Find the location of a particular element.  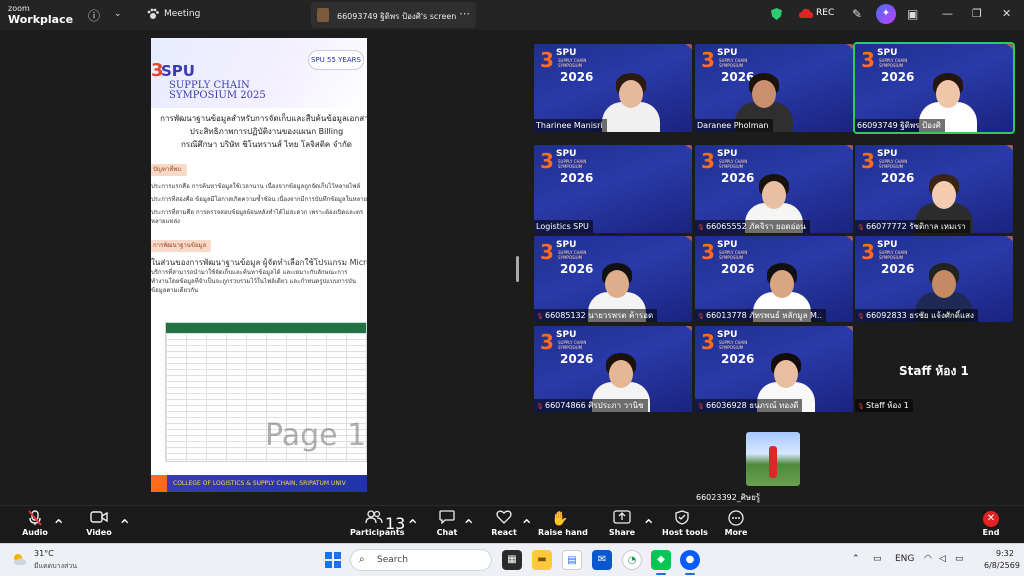

outlook-icon: ✉ is located at coordinates (602, 560).